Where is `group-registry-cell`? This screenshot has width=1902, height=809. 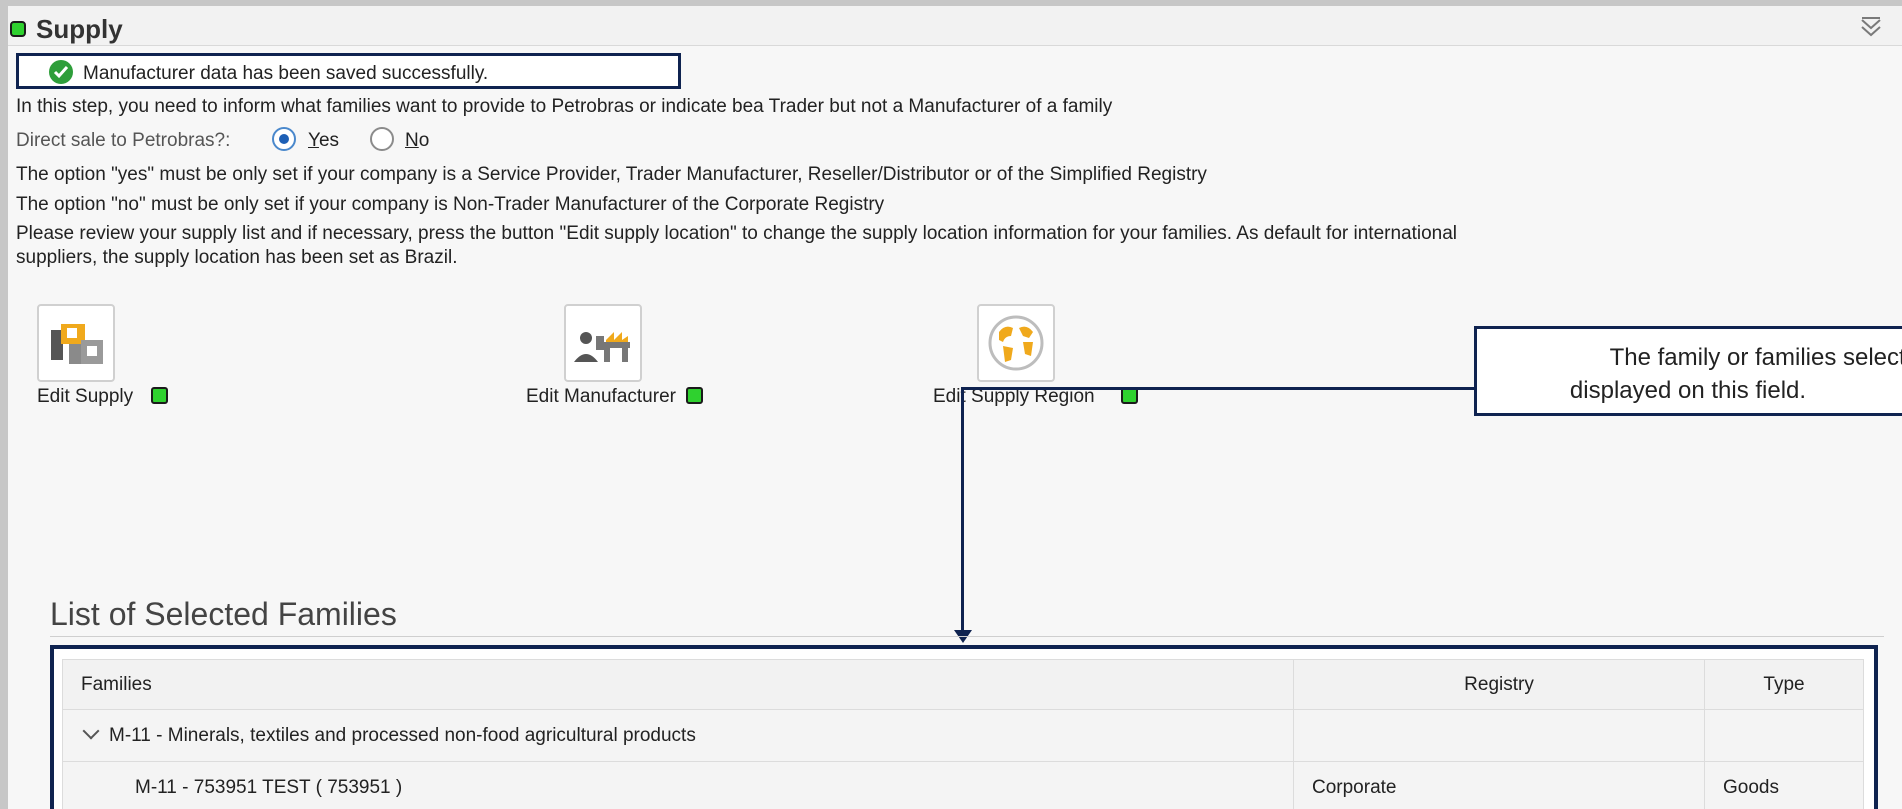 group-registry-cell is located at coordinates (1499, 735).